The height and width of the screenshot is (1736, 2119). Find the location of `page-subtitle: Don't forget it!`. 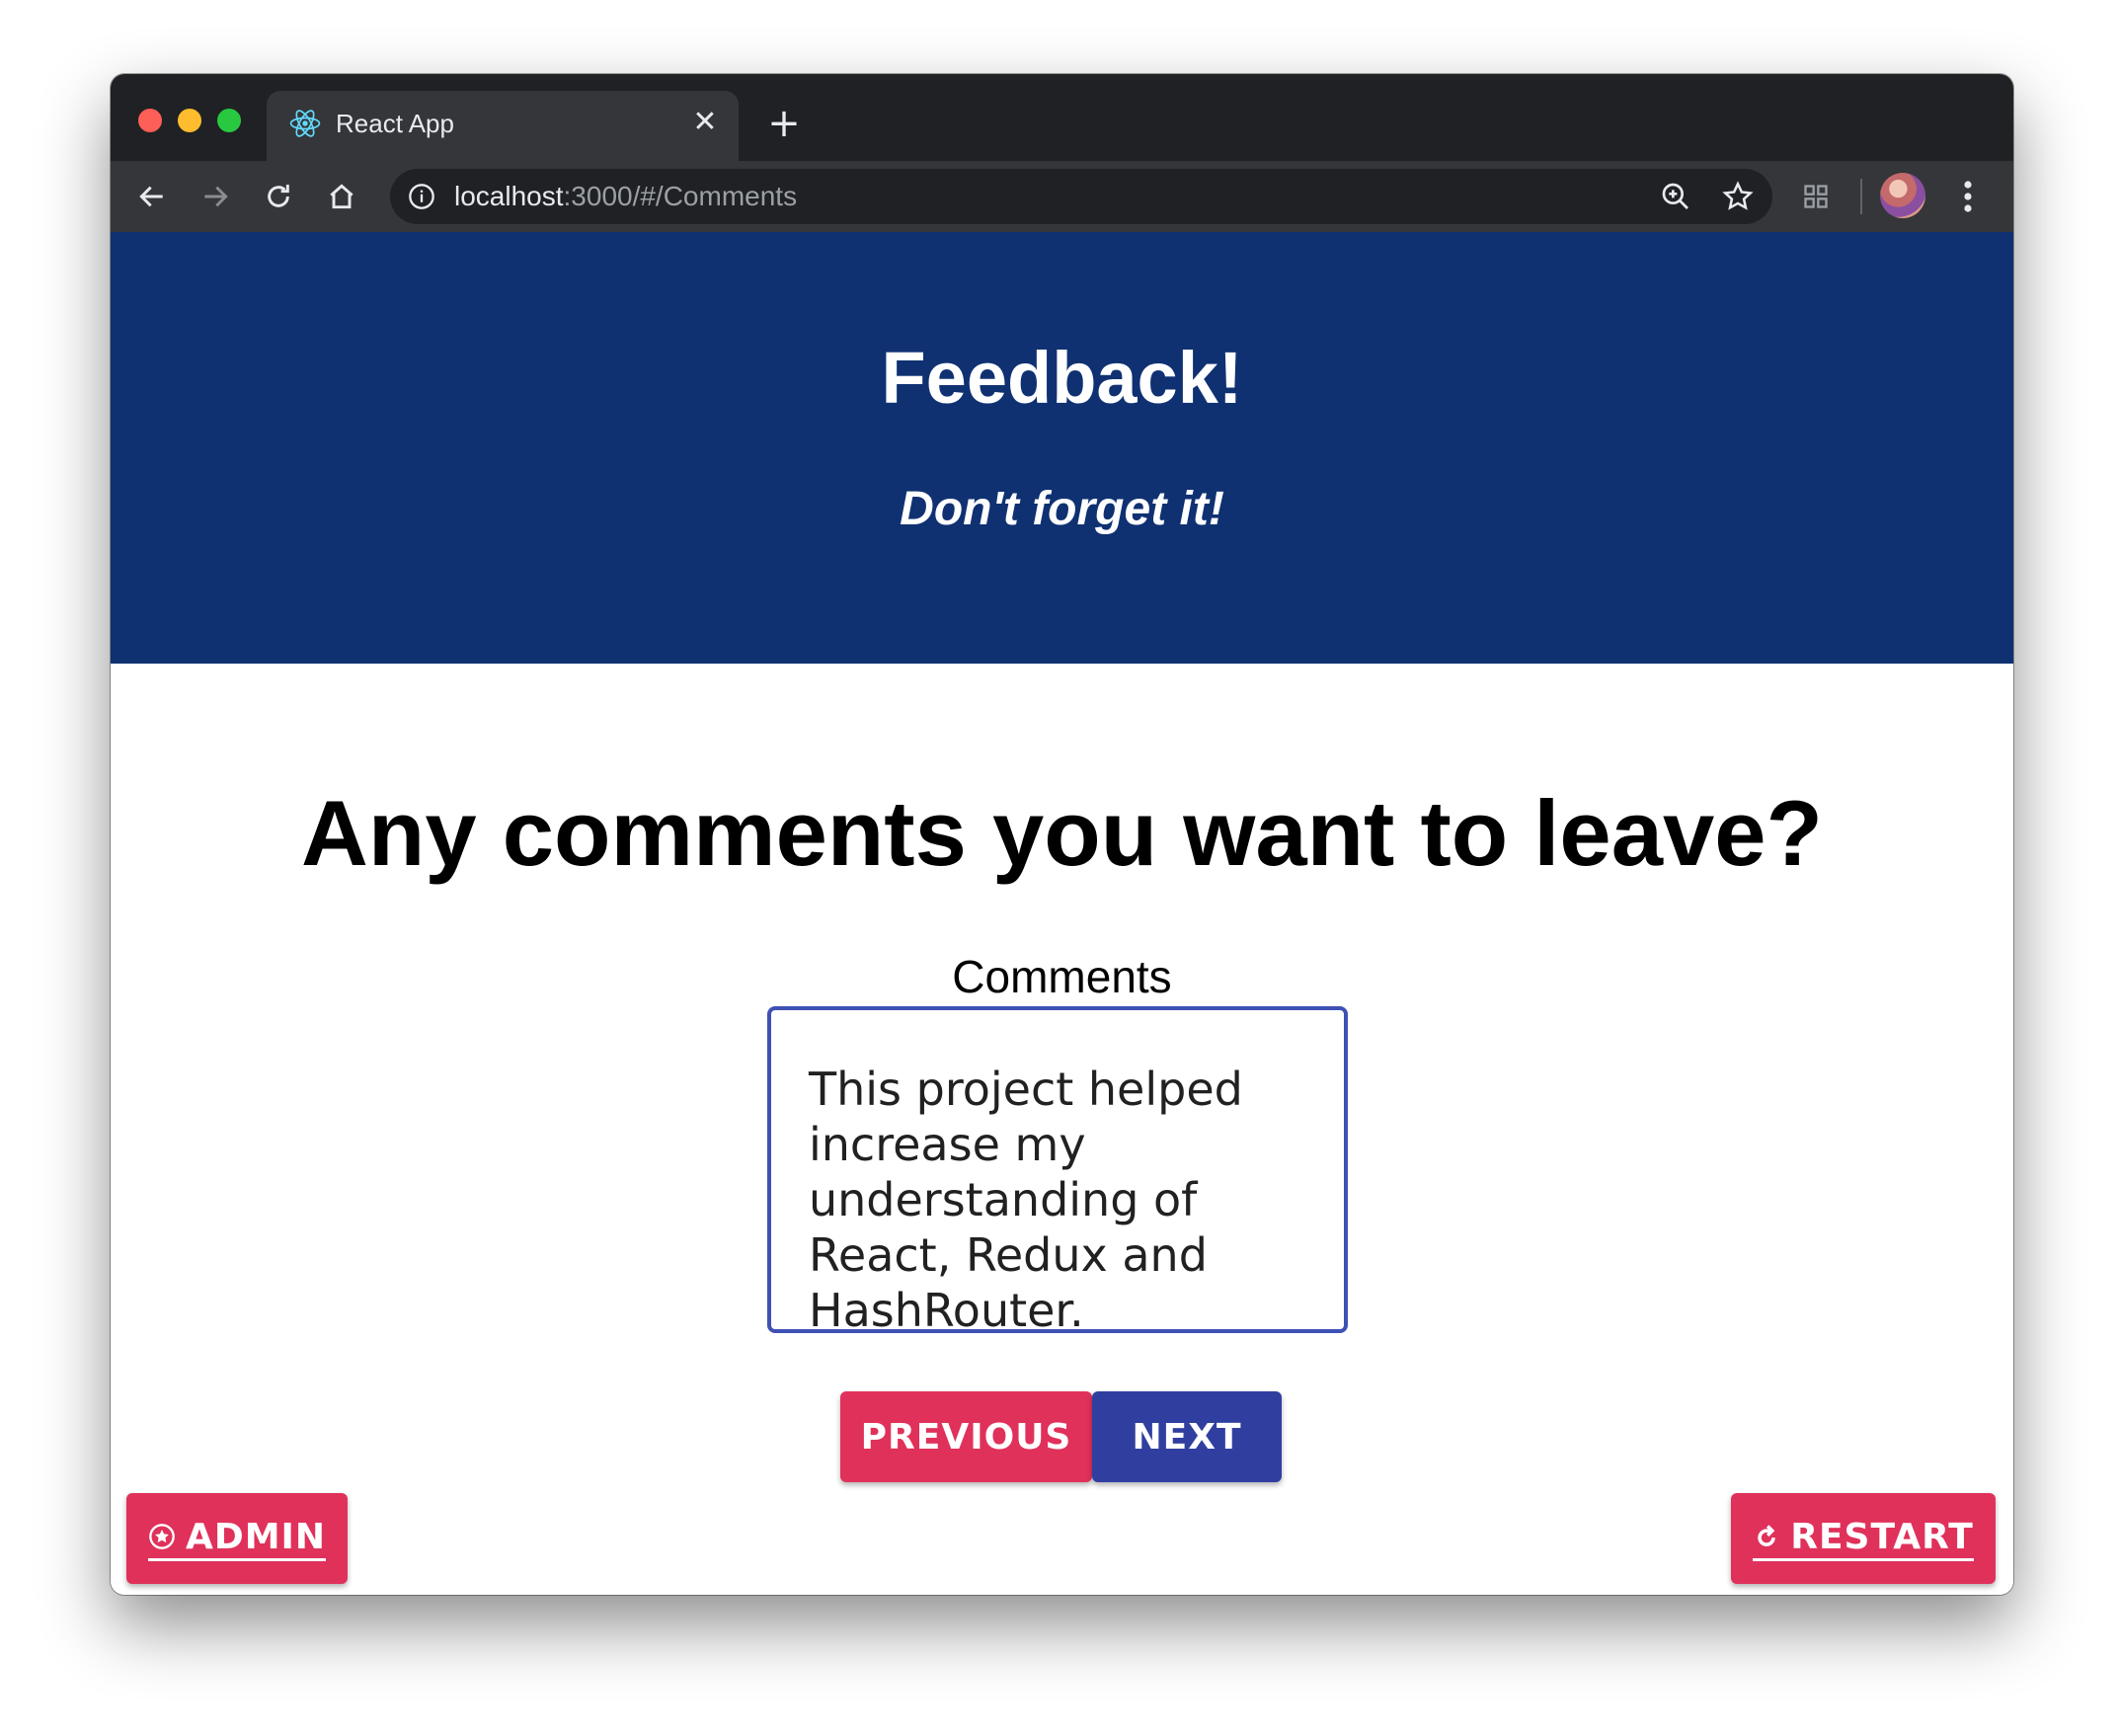

page-subtitle: Don't forget it! is located at coordinates (1062, 509).